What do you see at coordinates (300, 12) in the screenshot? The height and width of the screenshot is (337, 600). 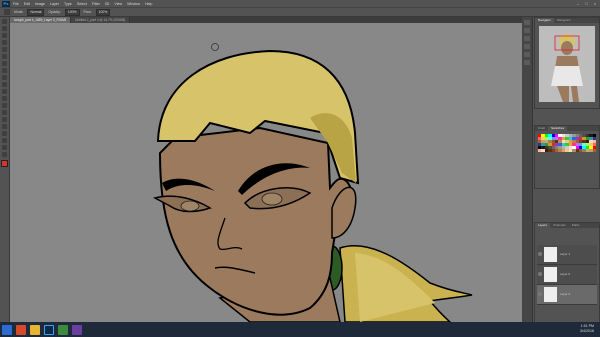 I see `options-bar: Mode: Normal Opacity: 100% Flow: 100%` at bounding box center [300, 12].